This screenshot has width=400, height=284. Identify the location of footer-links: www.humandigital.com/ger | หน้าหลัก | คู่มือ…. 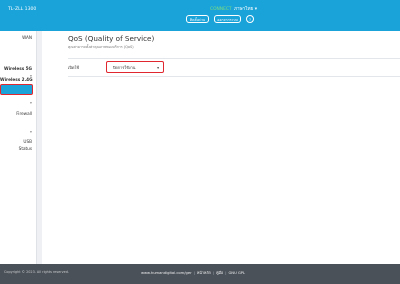
(193, 273).